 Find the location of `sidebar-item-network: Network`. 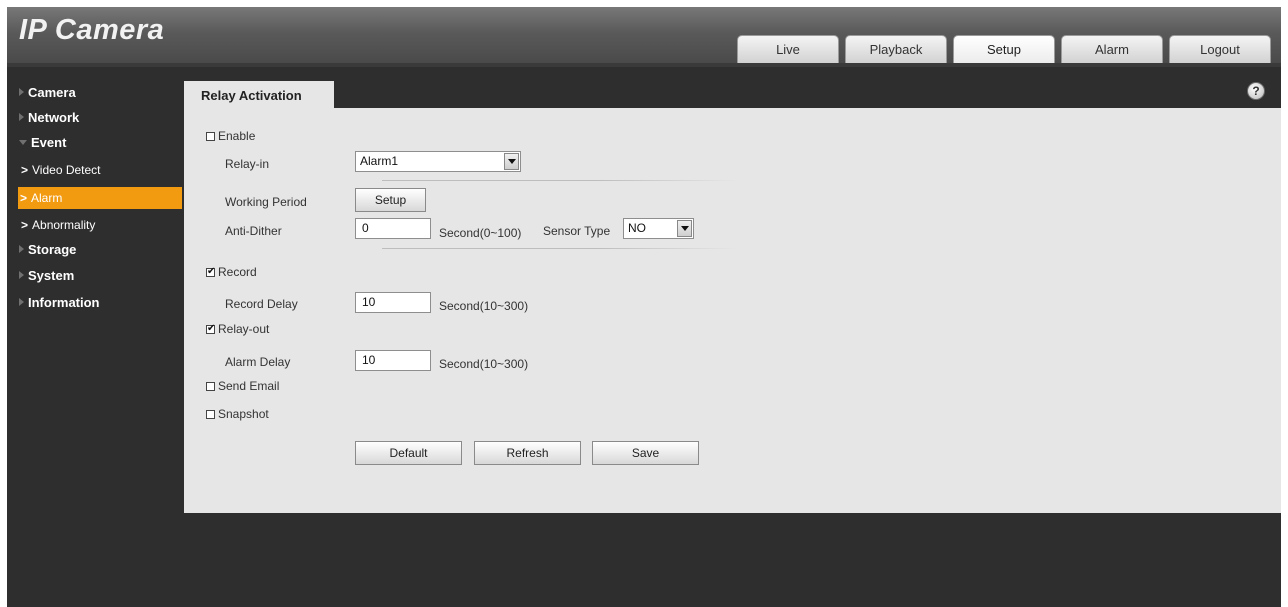

sidebar-item-network: Network is located at coordinates (49, 117).